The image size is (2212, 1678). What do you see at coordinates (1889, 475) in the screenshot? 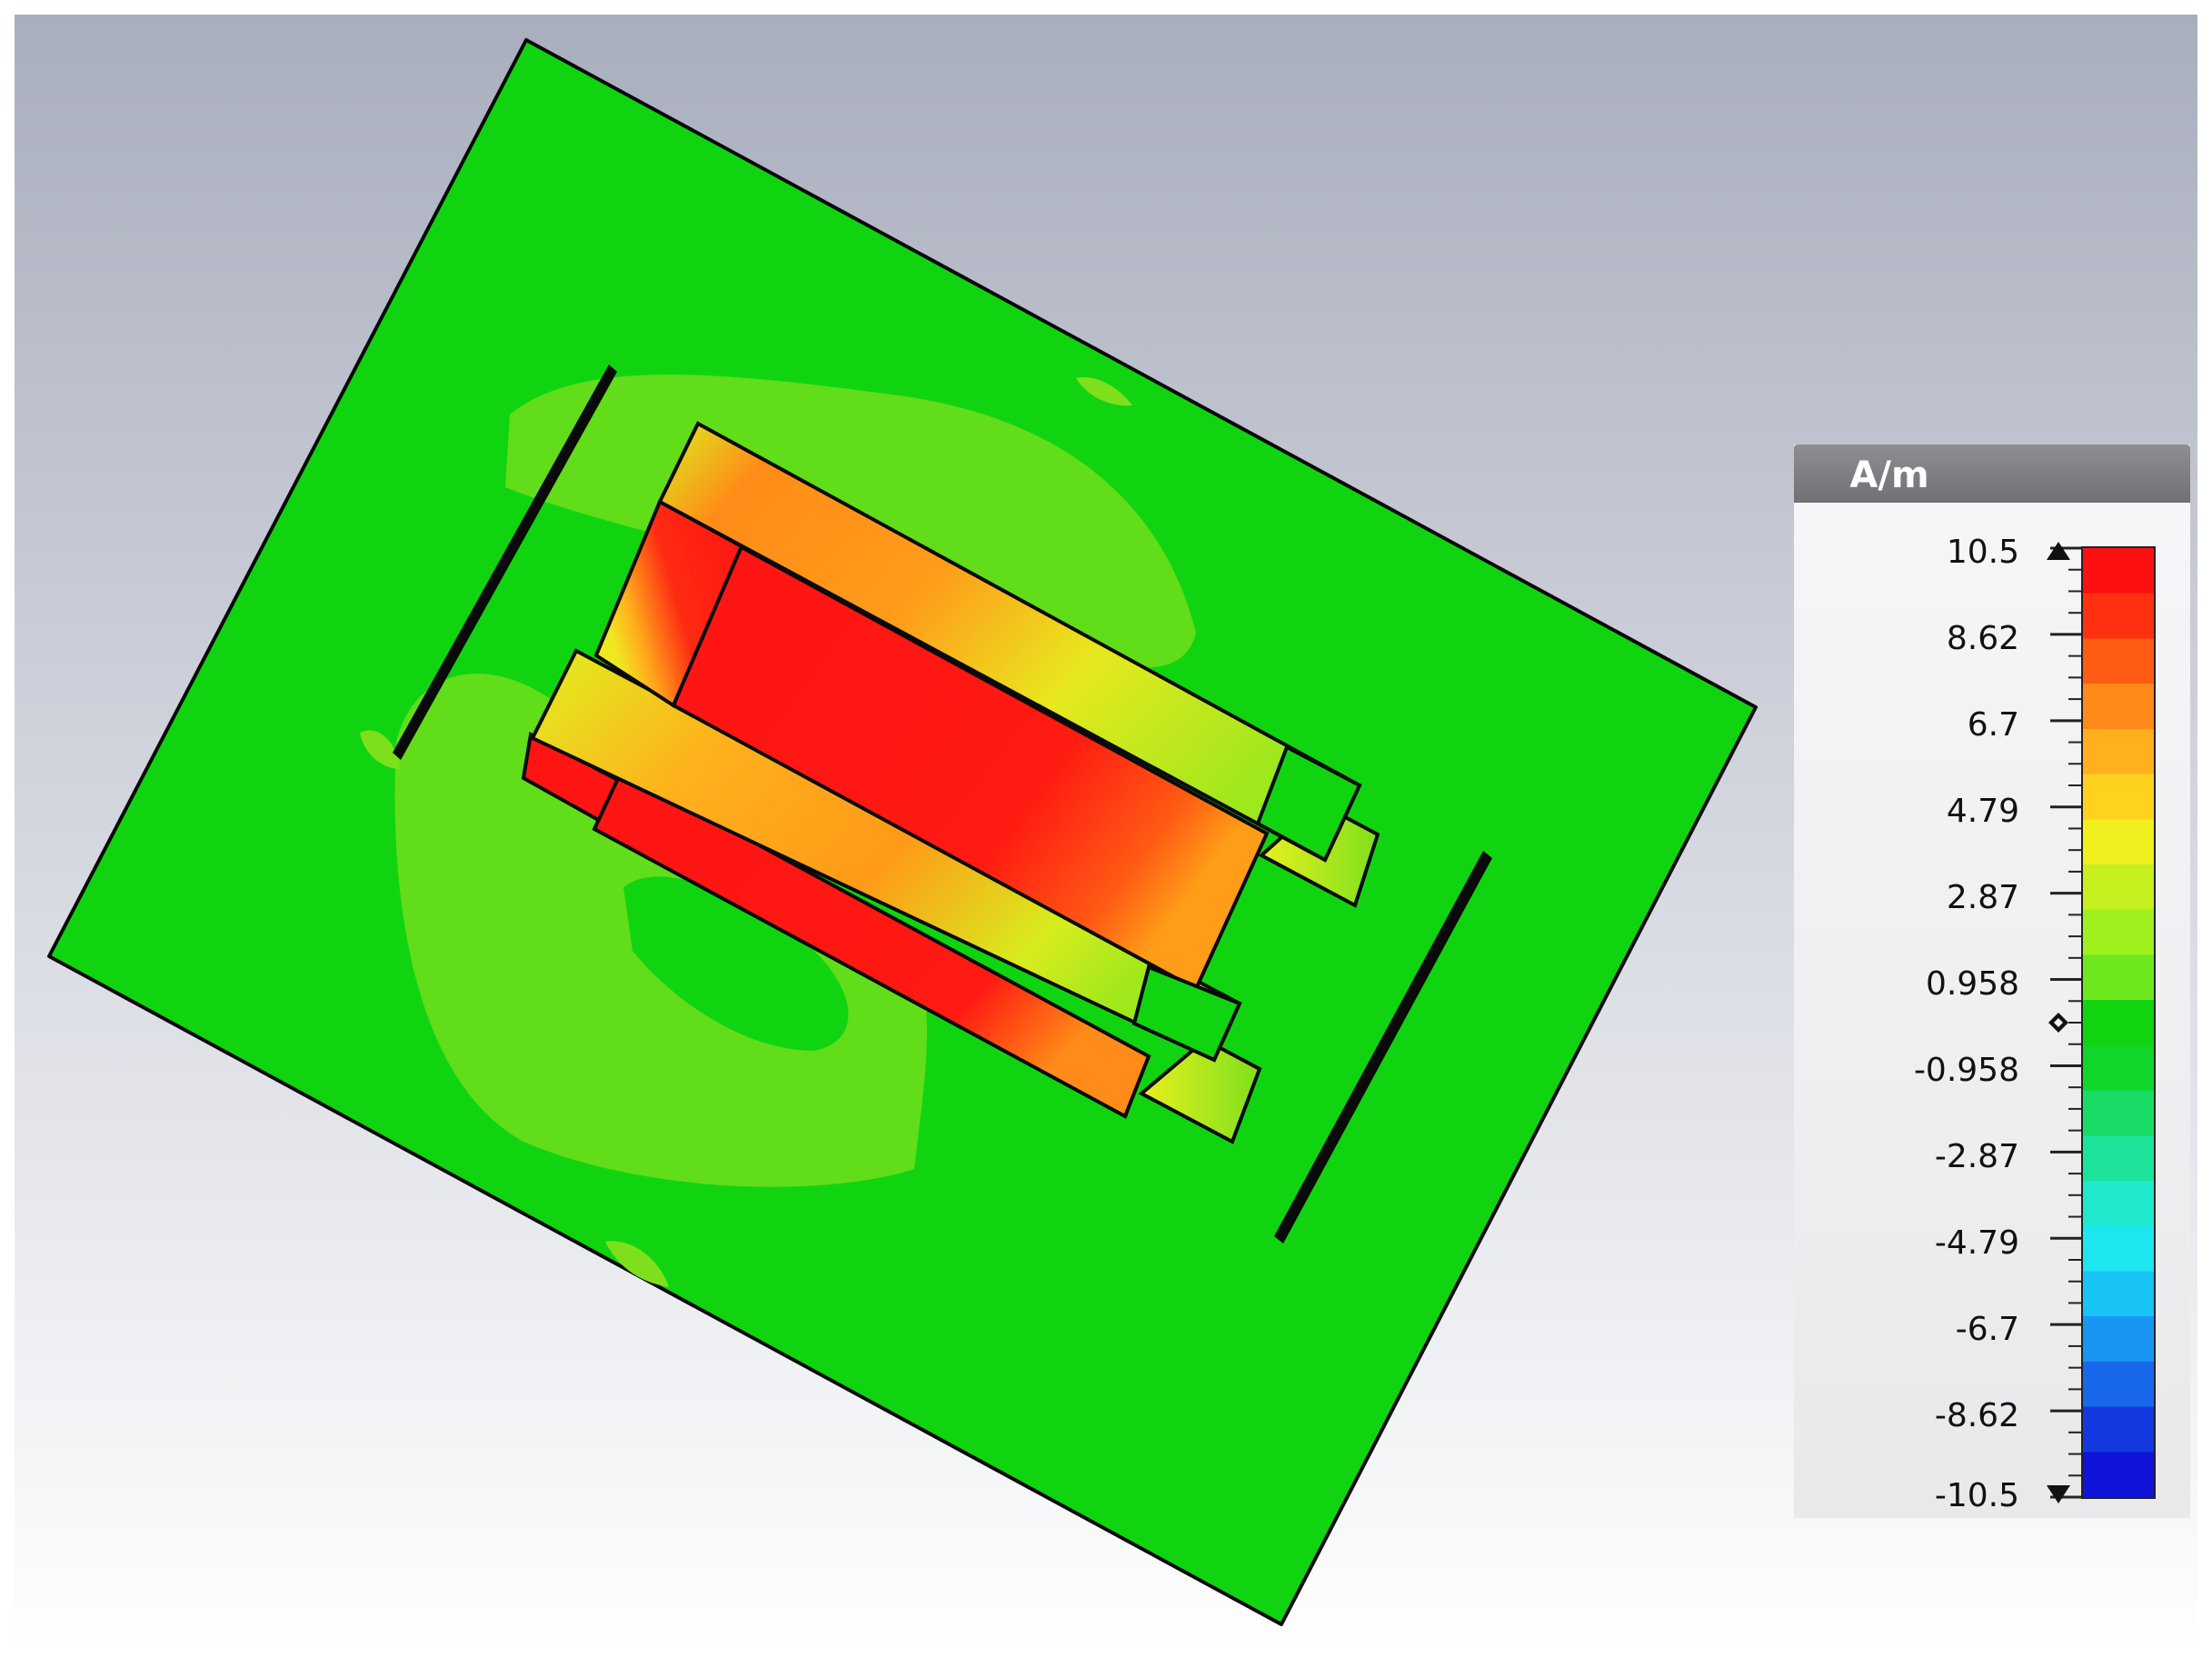
I see `legend-unit-label: A/m` at bounding box center [1889, 475].